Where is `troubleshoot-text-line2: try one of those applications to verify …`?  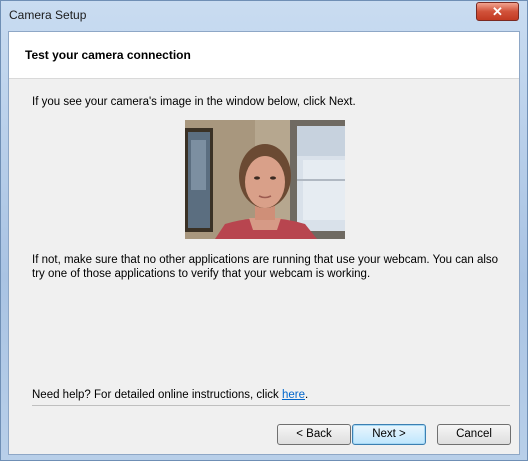 troubleshoot-text-line2: try one of those applications to verify … is located at coordinates (201, 274).